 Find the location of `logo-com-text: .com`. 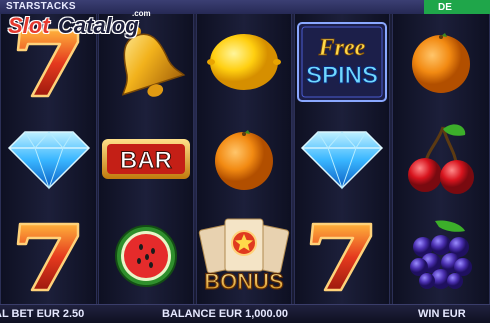

logo-com-text: .com is located at coordinates (141, 13).